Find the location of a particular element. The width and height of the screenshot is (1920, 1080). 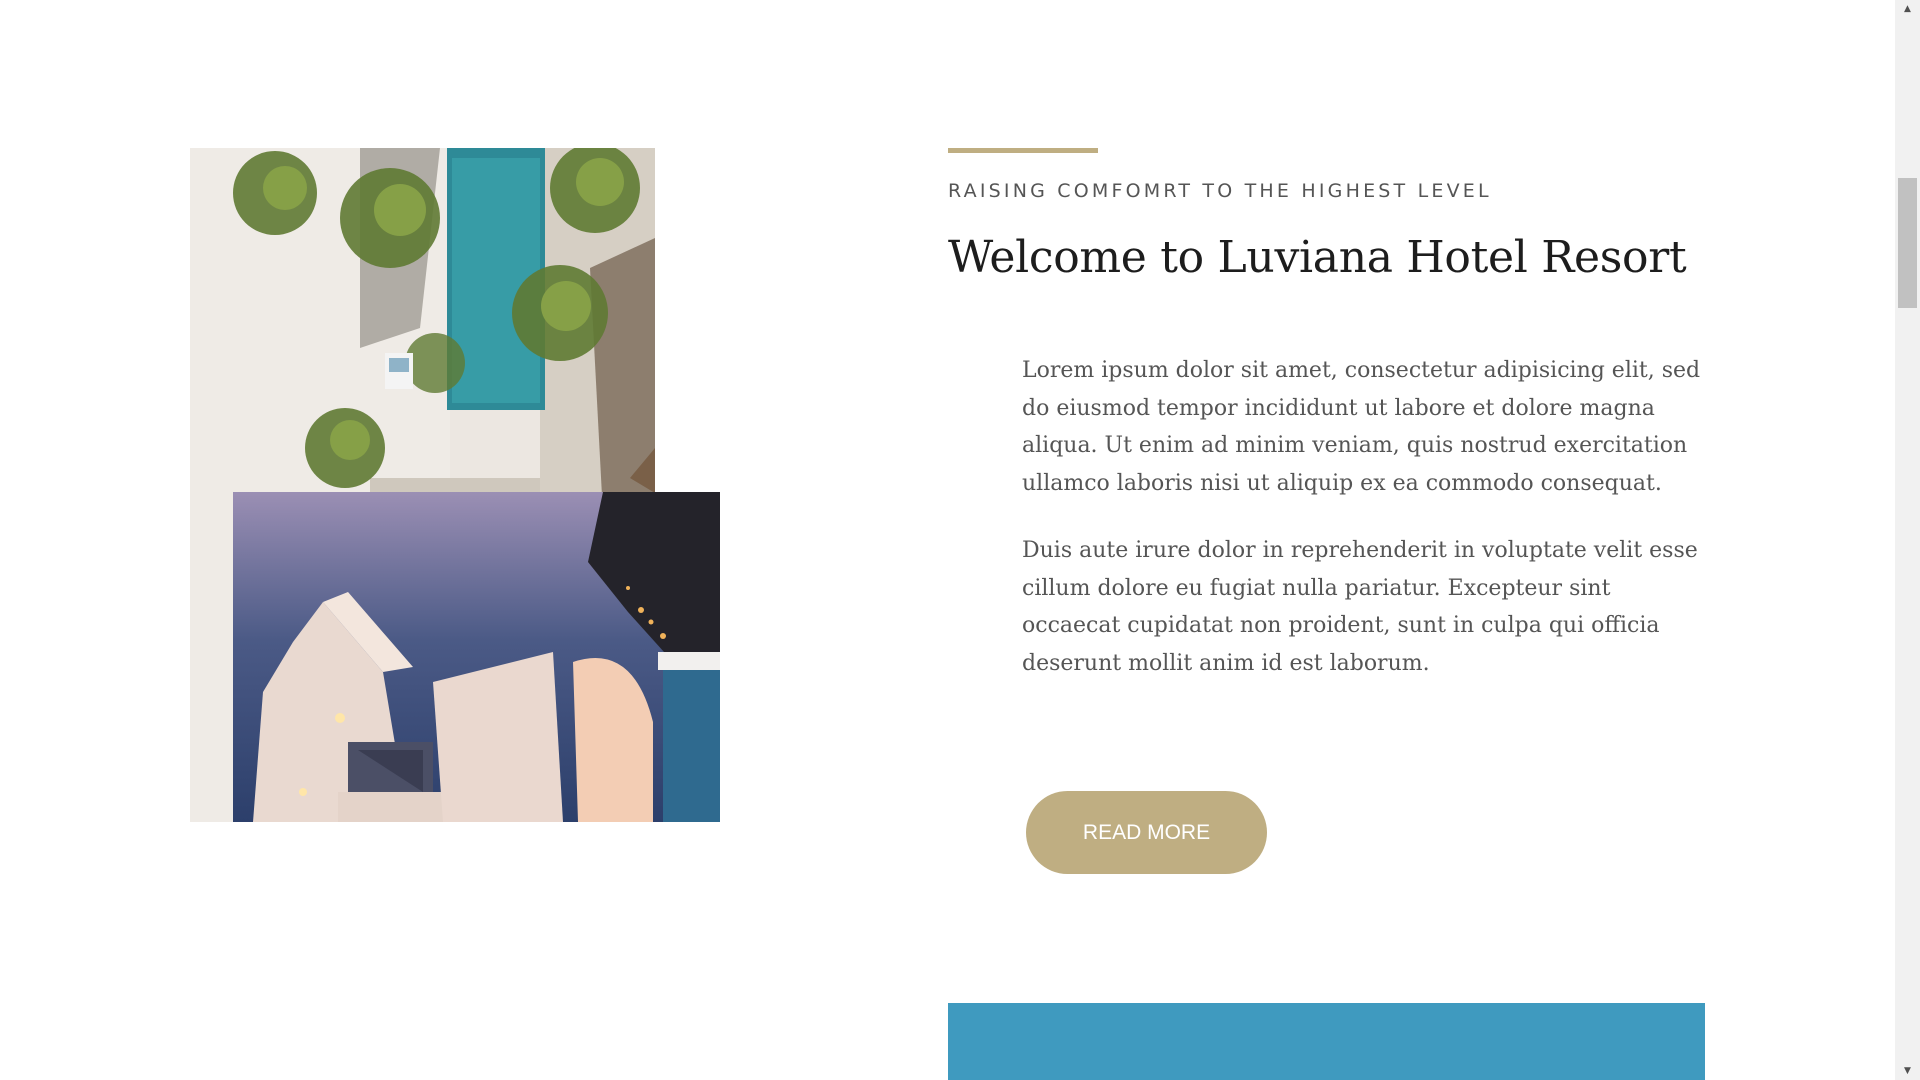

blue-feature-block is located at coordinates (1326, 1041).